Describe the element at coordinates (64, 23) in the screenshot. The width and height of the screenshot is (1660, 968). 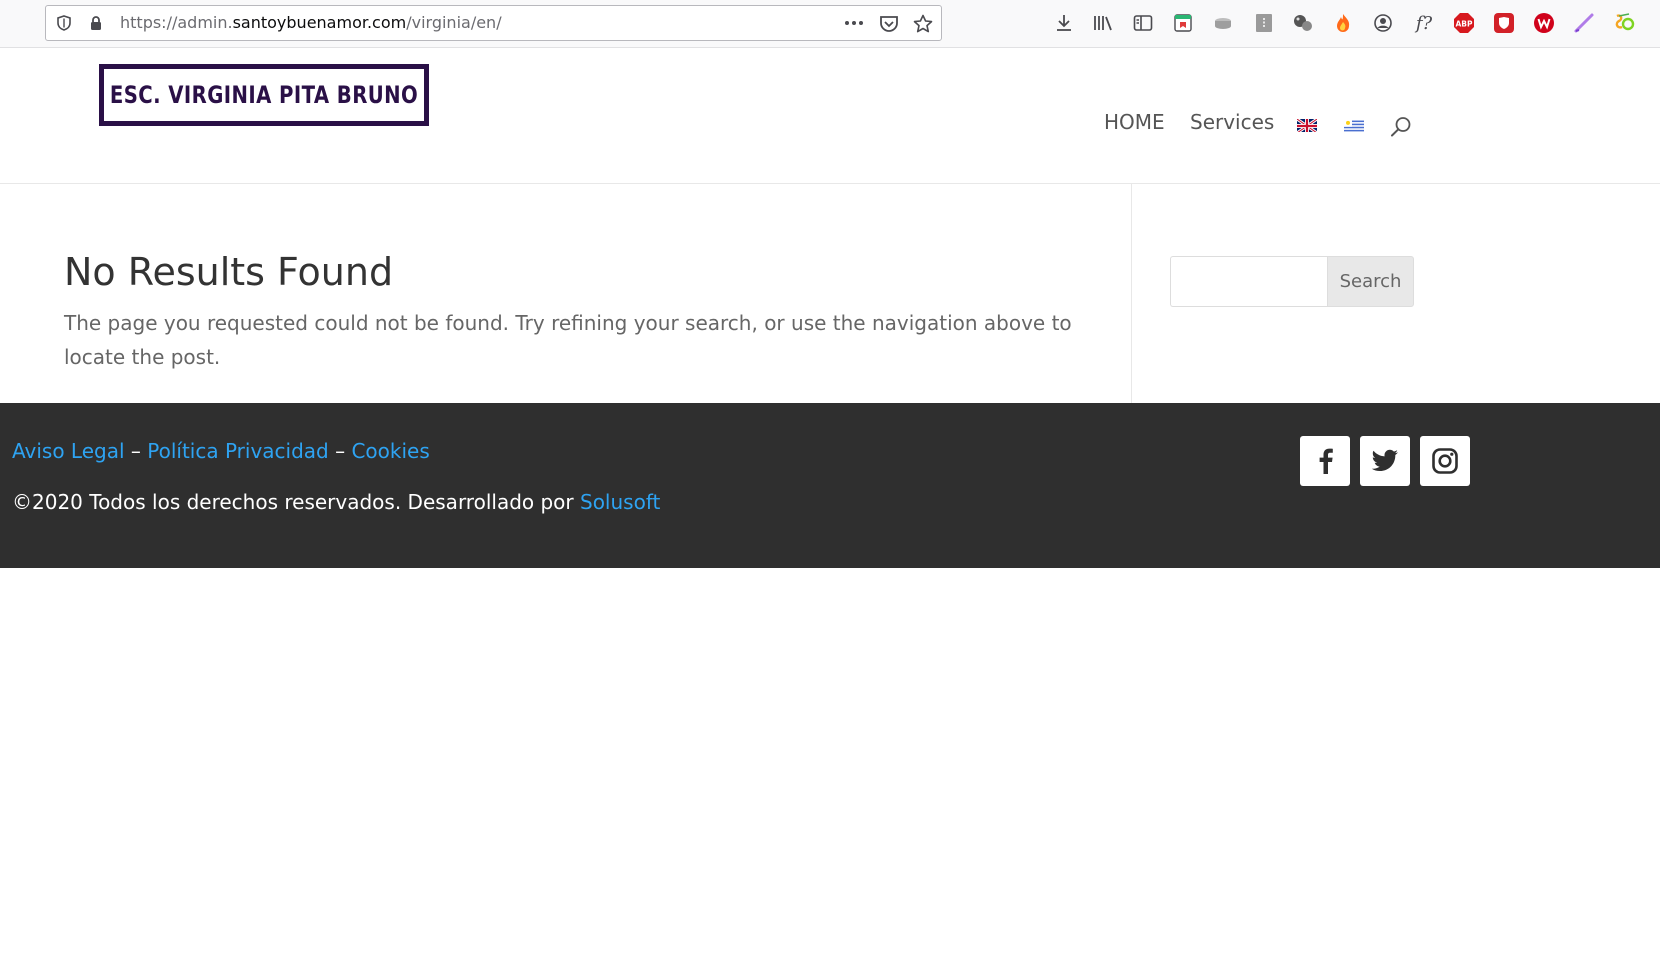
I see `tracking-protection-shield-icon` at that location.